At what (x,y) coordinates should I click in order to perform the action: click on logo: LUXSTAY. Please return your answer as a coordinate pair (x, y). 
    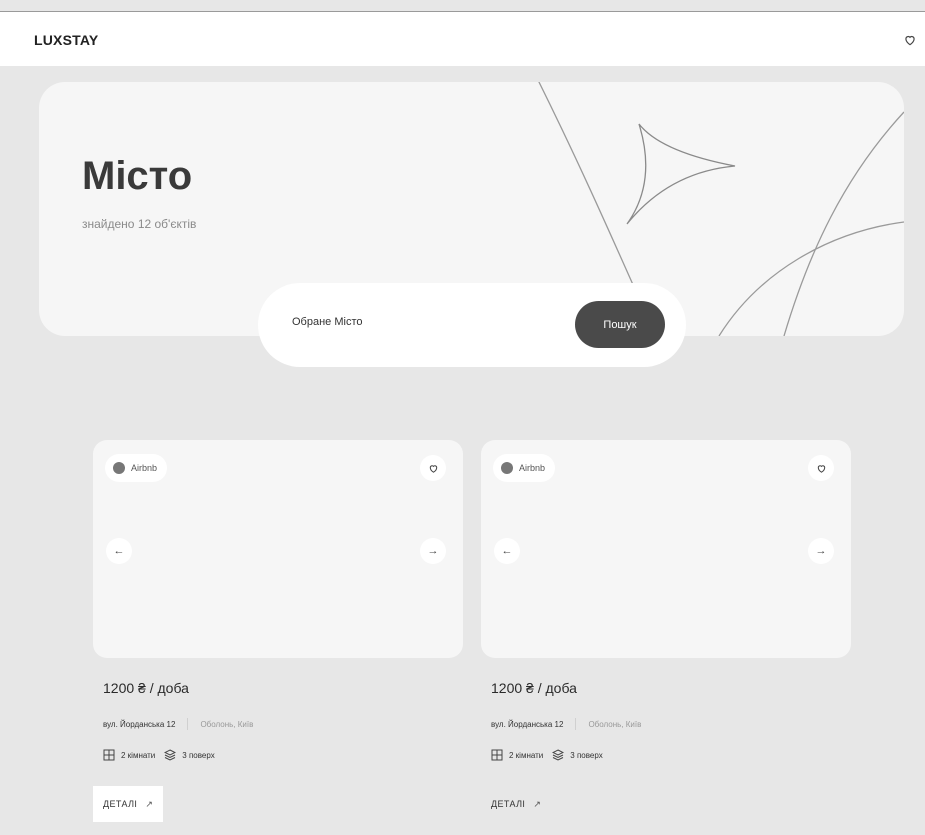
    Looking at the image, I should click on (66, 40).